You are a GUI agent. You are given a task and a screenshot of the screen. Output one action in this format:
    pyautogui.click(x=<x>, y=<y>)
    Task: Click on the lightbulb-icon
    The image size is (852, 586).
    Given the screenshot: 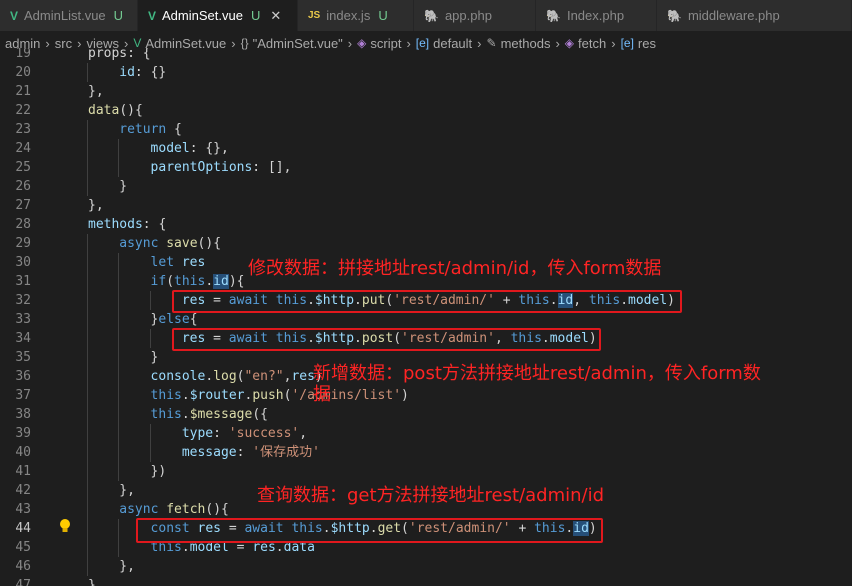 What is the action you would take?
    pyautogui.click(x=65, y=526)
    